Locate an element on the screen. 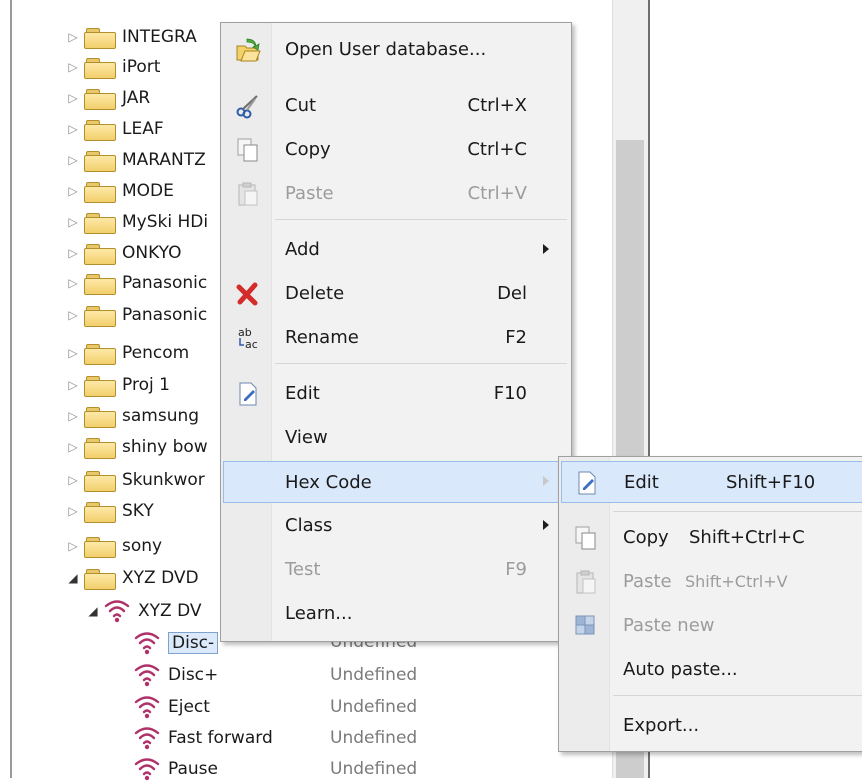  tree-folder-item: ▷ MARANTZ is located at coordinates (135, 160).